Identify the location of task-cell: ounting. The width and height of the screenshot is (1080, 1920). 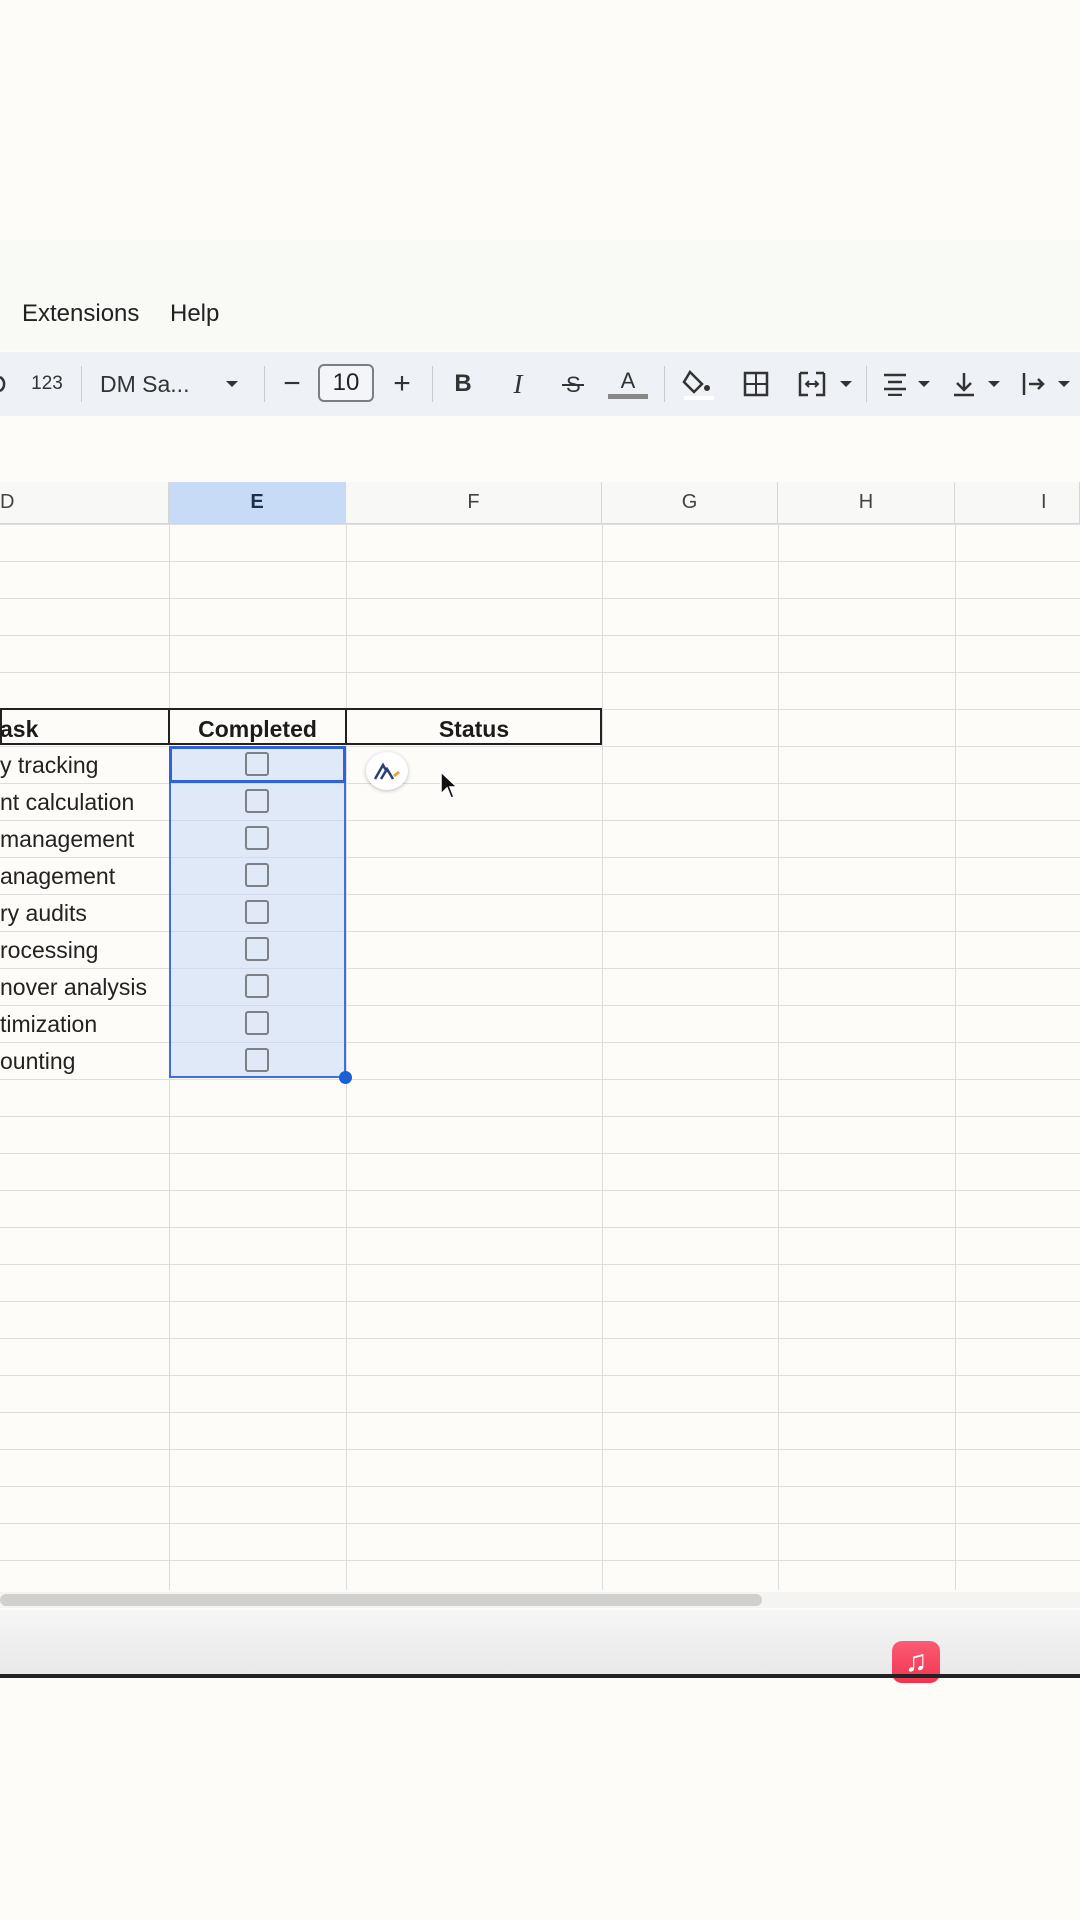
(37, 1061).